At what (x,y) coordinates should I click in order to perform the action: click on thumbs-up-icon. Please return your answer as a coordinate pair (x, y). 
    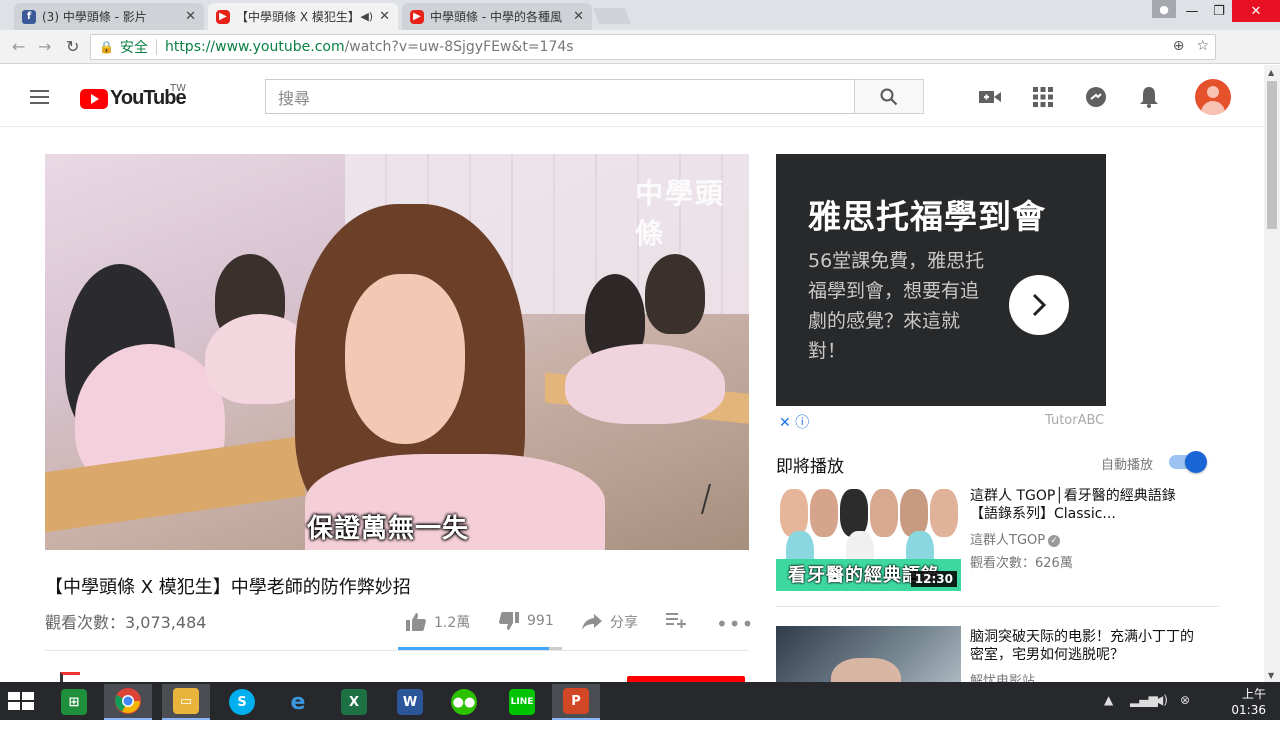
    Looking at the image, I should click on (416, 622).